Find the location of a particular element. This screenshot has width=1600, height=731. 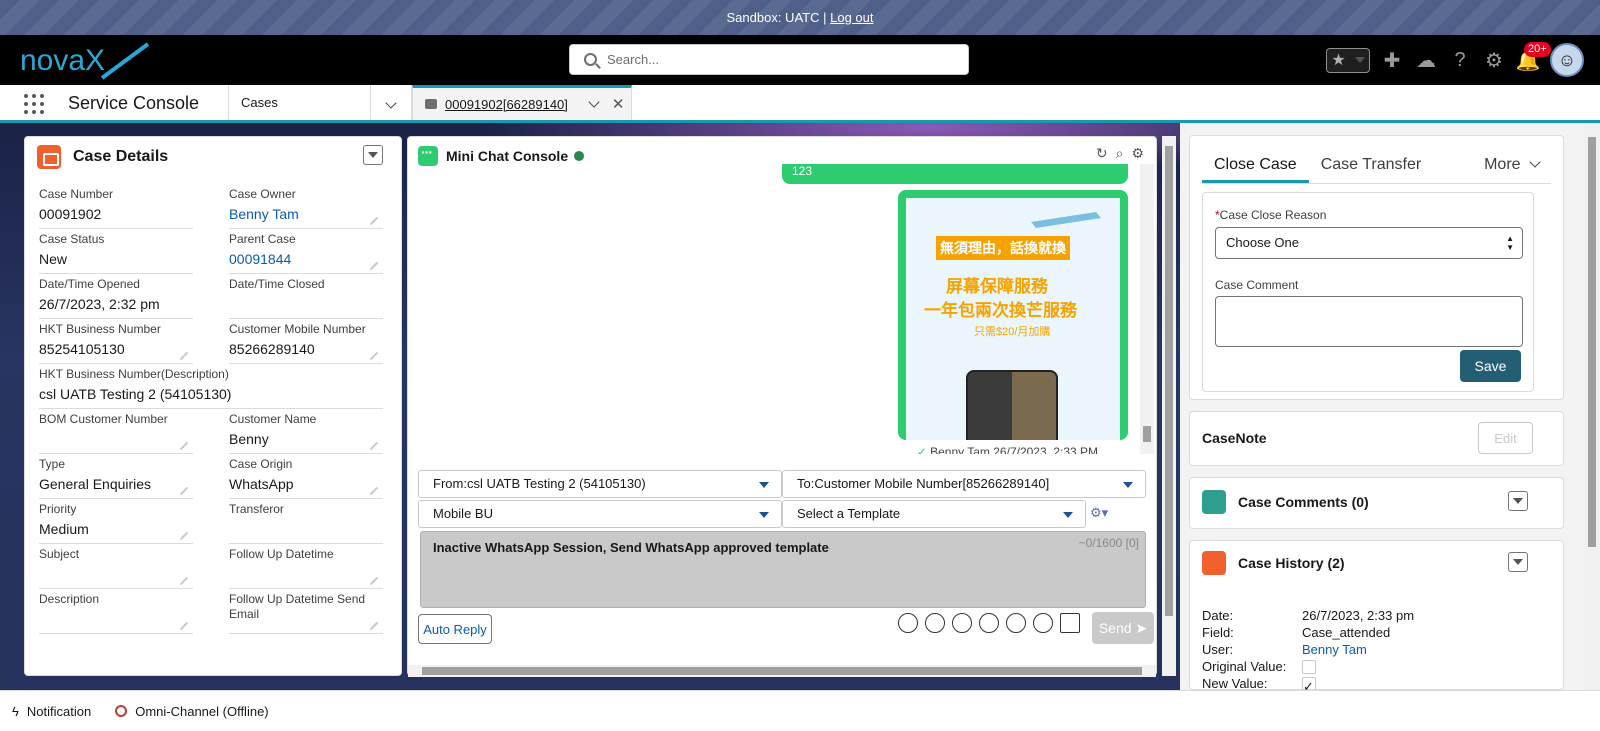

case-details-menu-button is located at coordinates (373, 155).